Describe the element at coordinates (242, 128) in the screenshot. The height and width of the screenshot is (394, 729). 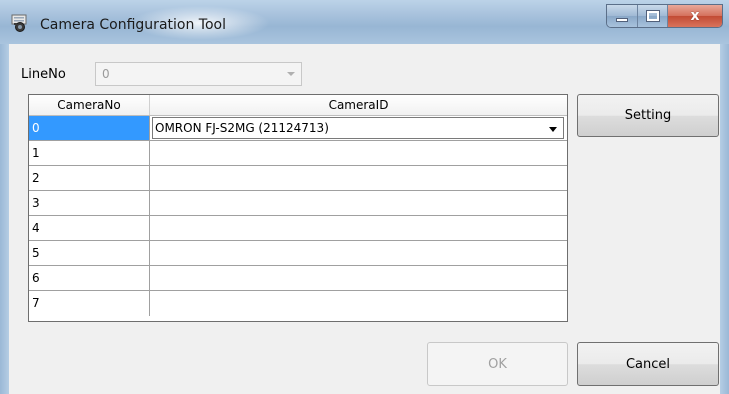
I see `cameraid-value: OMRON FJ-S2MG (21124713)` at that location.